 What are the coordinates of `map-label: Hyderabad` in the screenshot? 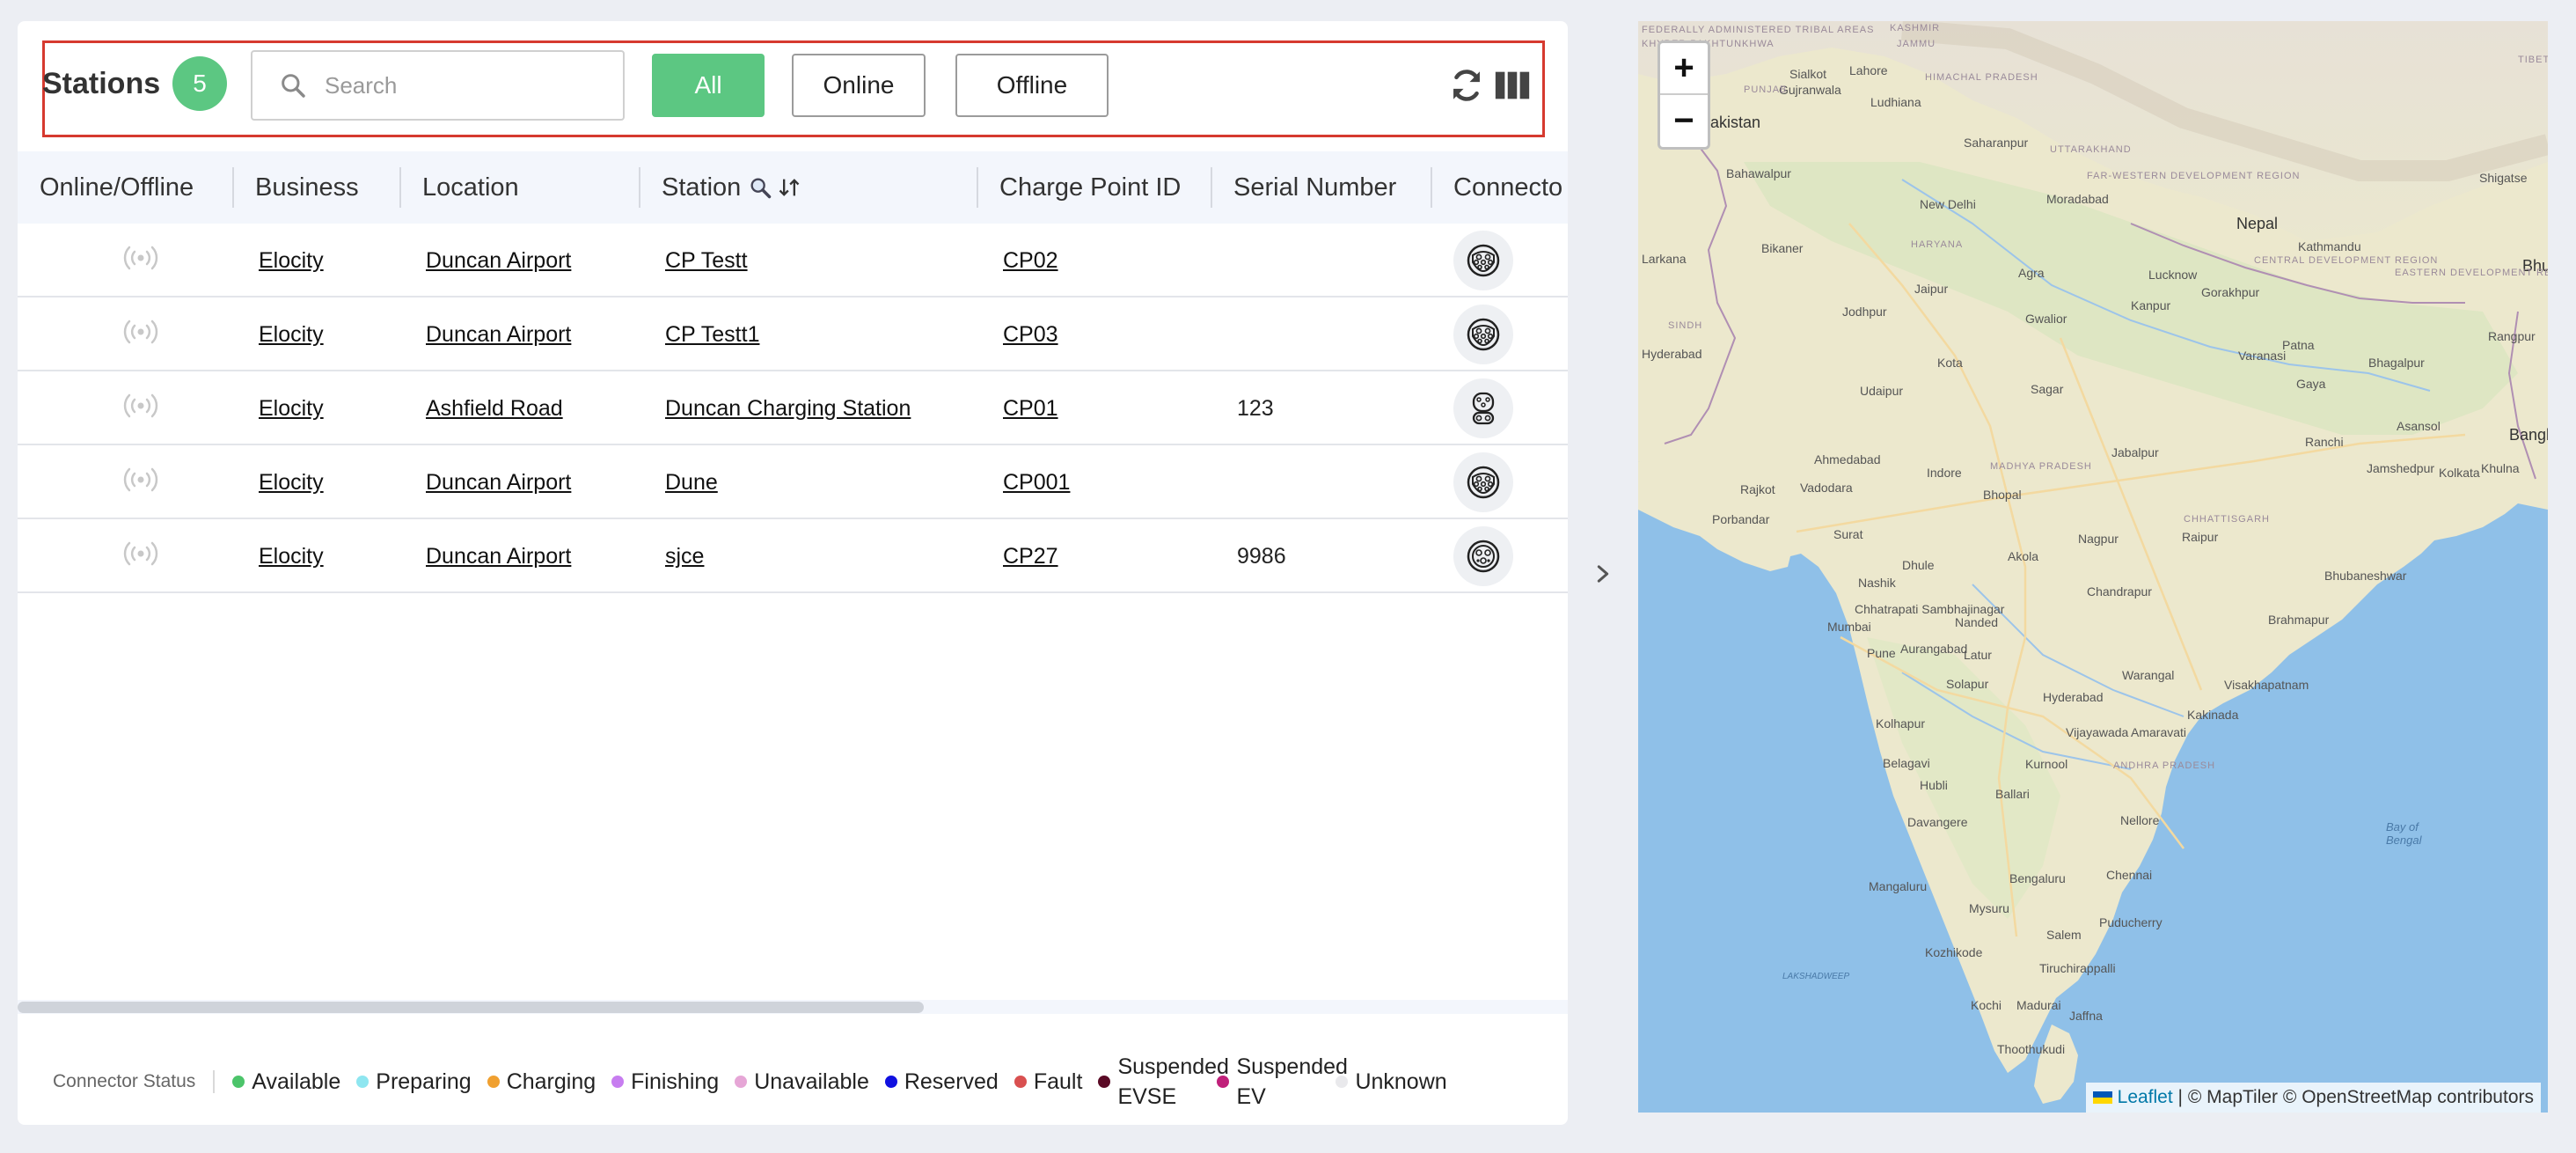 It's located at (1672, 354).